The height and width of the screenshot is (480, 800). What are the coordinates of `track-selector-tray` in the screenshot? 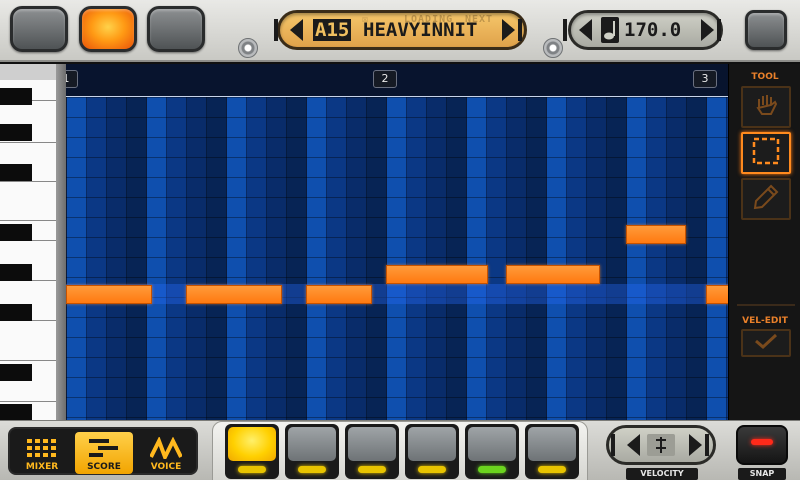 It's located at (400, 450).